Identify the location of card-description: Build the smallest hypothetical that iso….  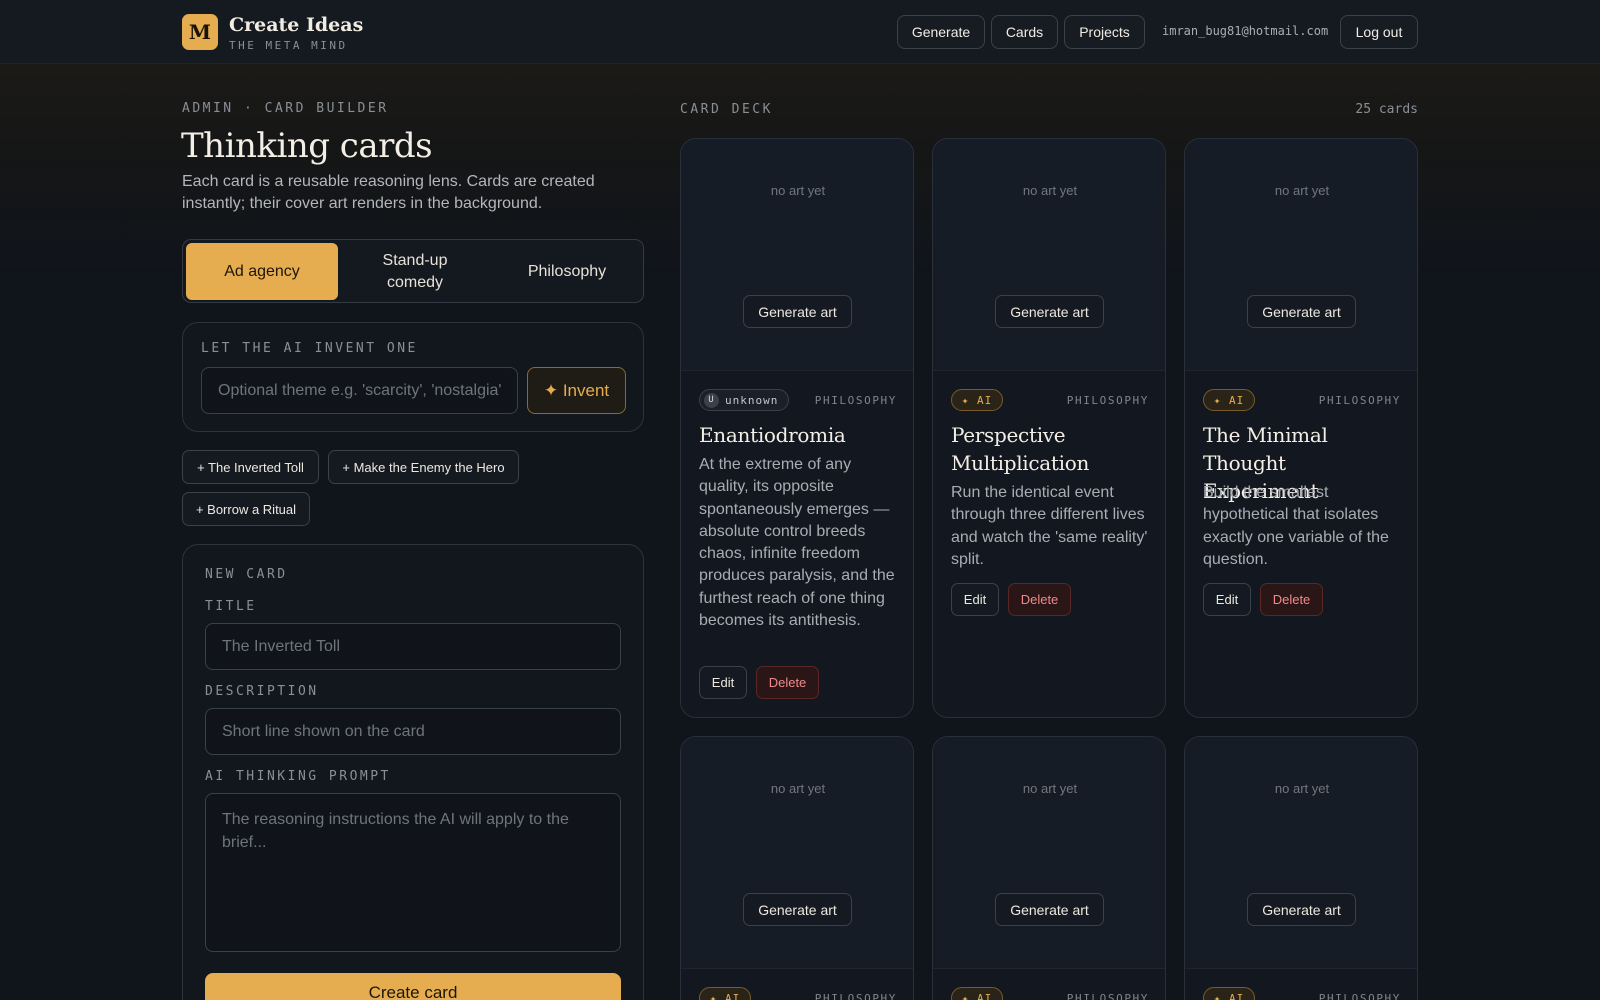
(1296, 526).